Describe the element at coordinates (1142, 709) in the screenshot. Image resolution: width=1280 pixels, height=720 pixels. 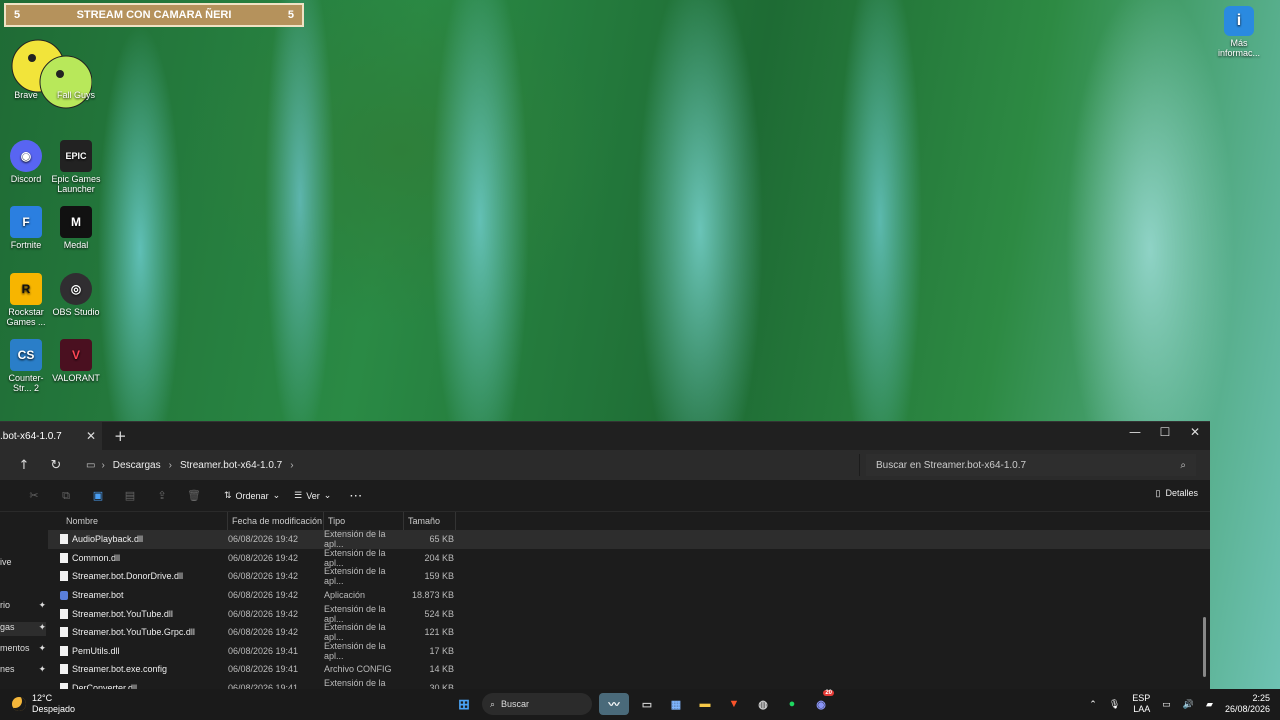
I see `language-bottom: LAA` at that location.